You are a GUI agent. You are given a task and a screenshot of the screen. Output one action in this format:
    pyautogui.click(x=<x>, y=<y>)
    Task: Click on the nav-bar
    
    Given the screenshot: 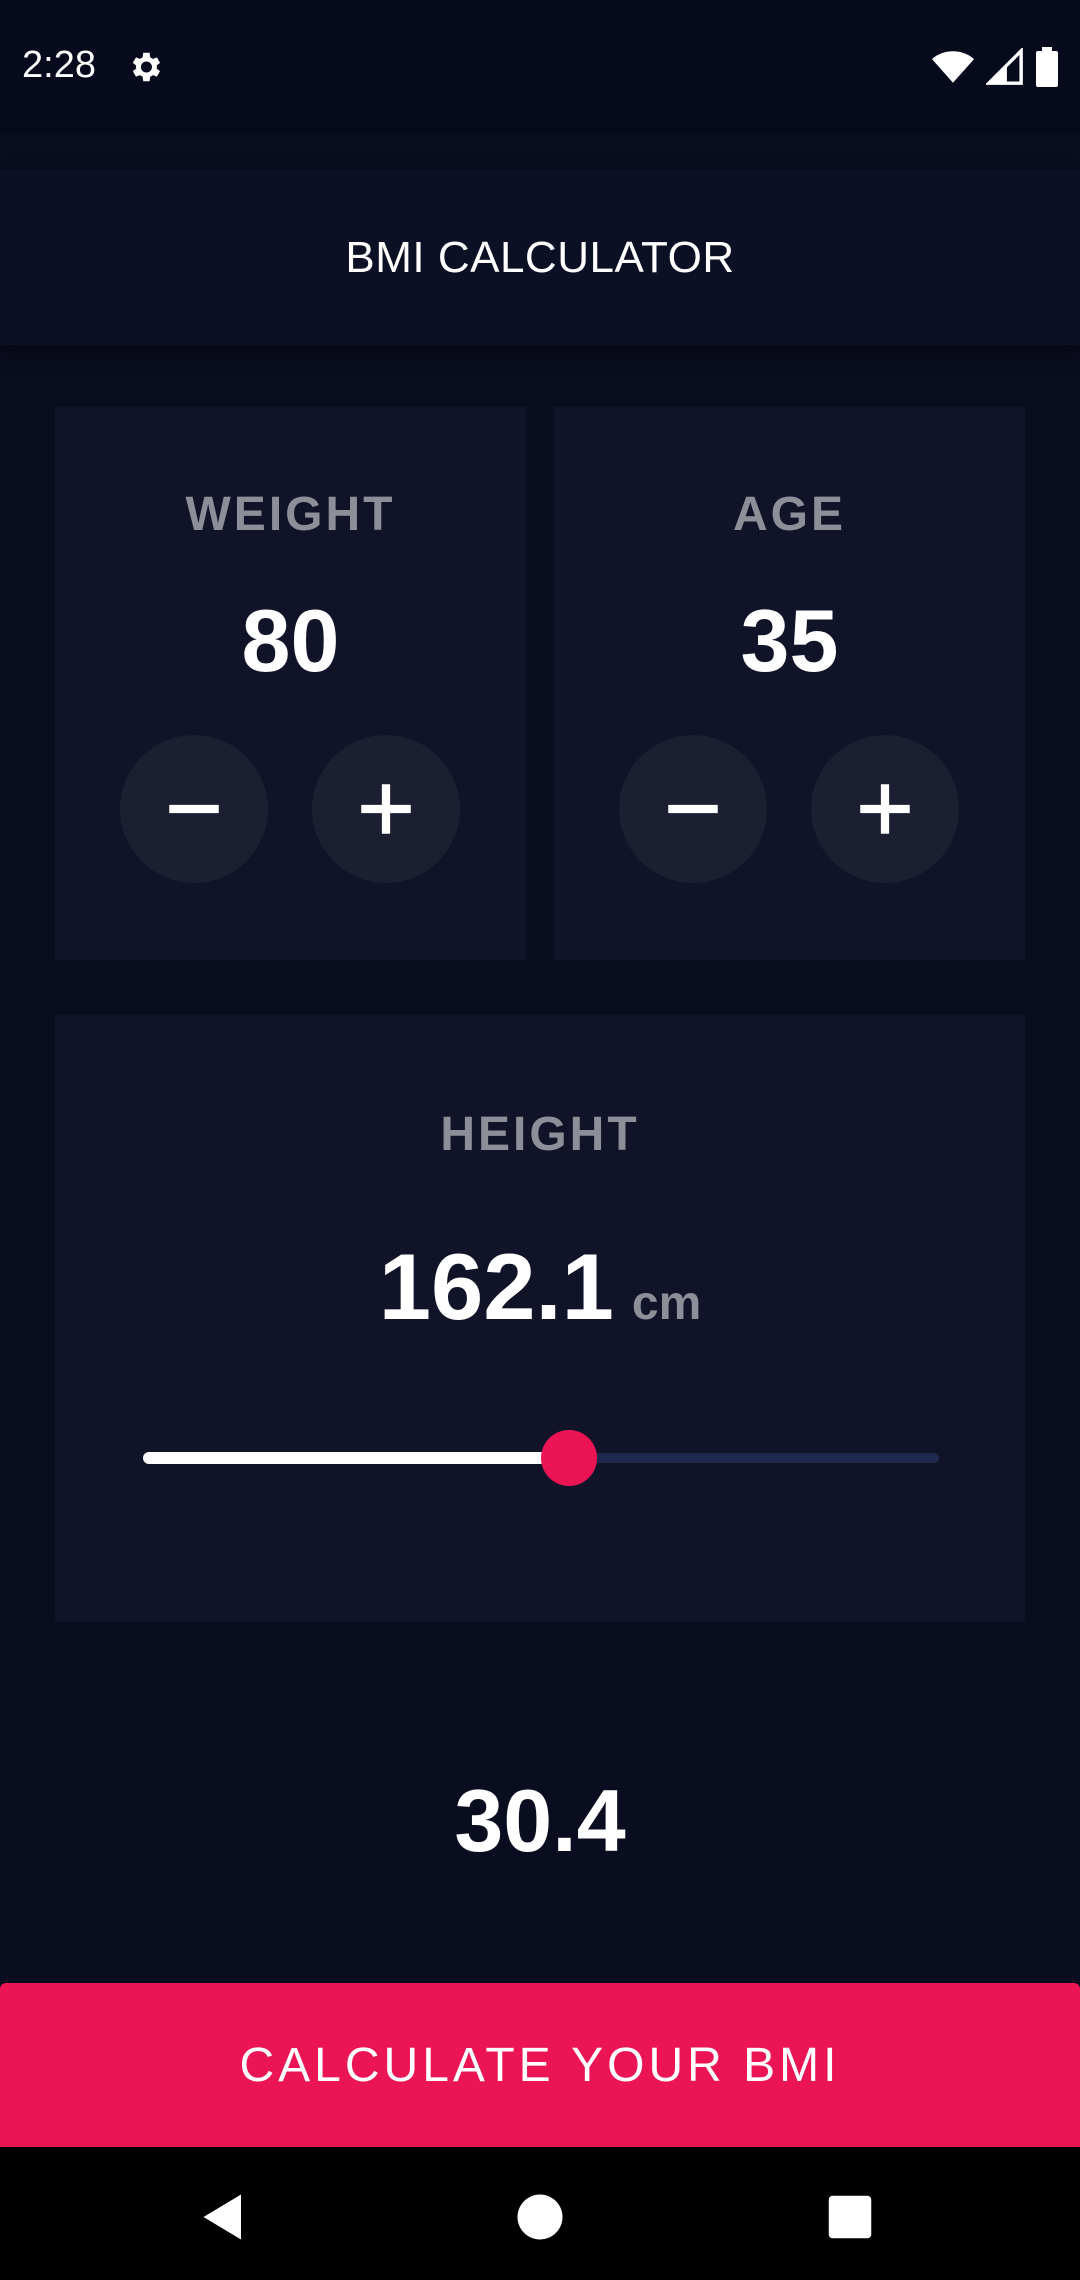 What is the action you would take?
    pyautogui.click(x=540, y=2213)
    